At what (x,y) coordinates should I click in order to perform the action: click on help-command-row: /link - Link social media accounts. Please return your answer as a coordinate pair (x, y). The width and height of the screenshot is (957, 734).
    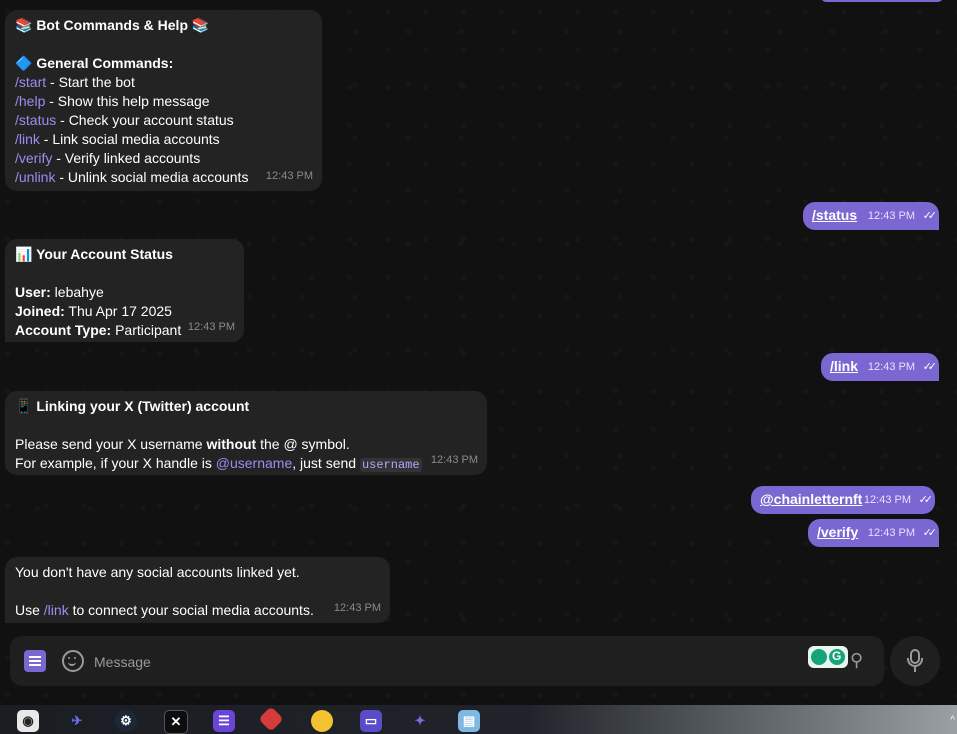
    Looking at the image, I should click on (163, 139).